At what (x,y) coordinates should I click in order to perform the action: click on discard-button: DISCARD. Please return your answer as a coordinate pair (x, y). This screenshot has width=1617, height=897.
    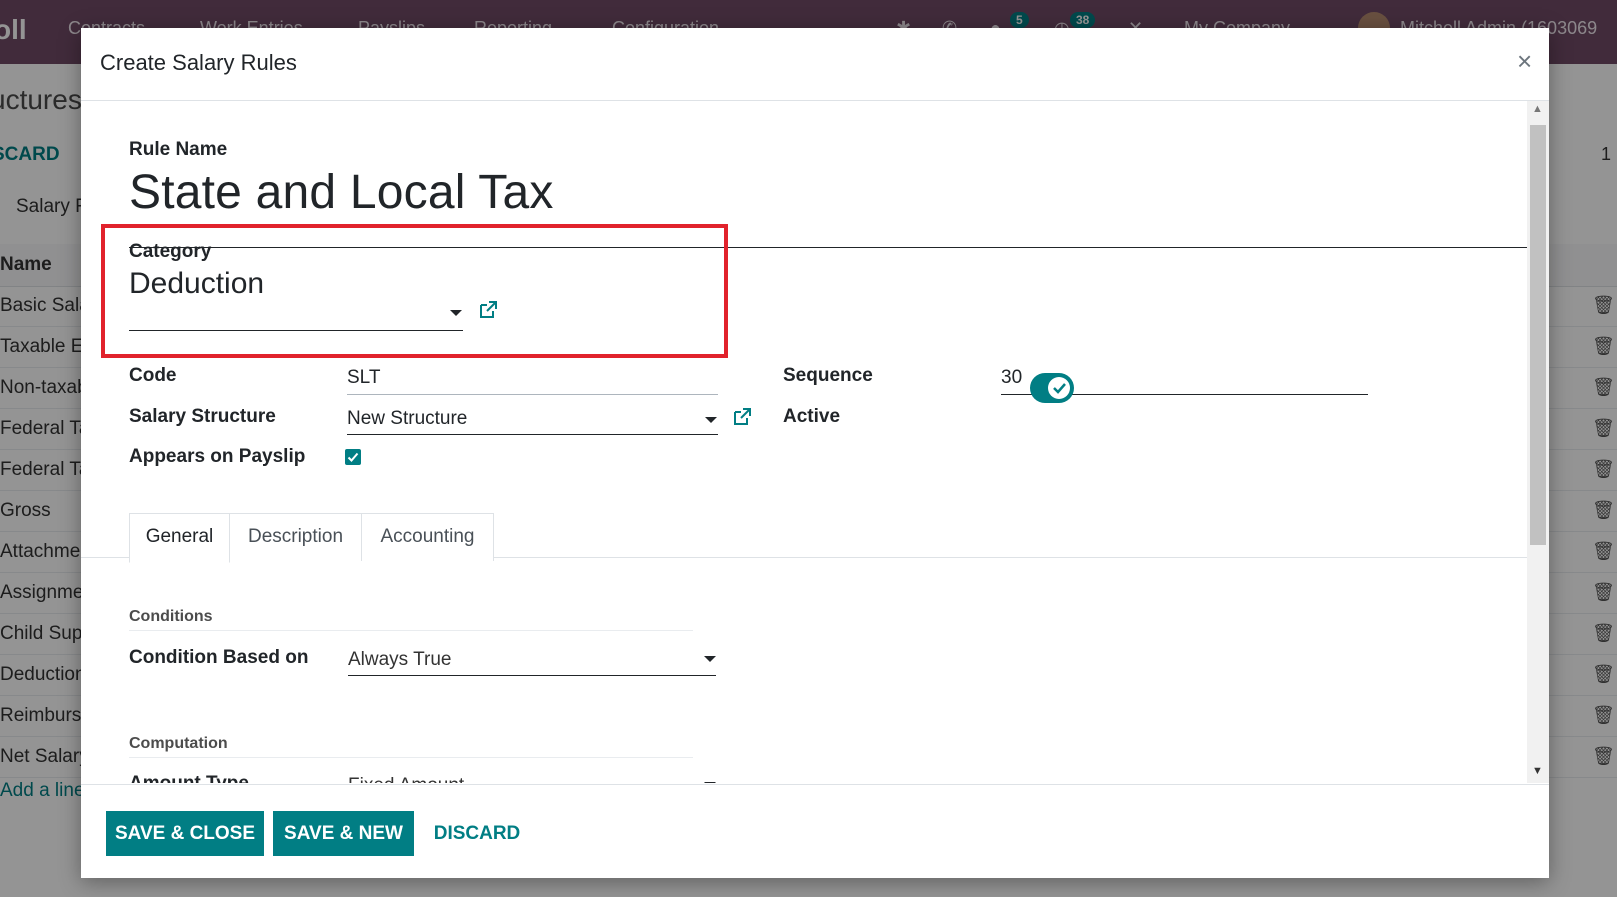
    Looking at the image, I should click on (477, 833).